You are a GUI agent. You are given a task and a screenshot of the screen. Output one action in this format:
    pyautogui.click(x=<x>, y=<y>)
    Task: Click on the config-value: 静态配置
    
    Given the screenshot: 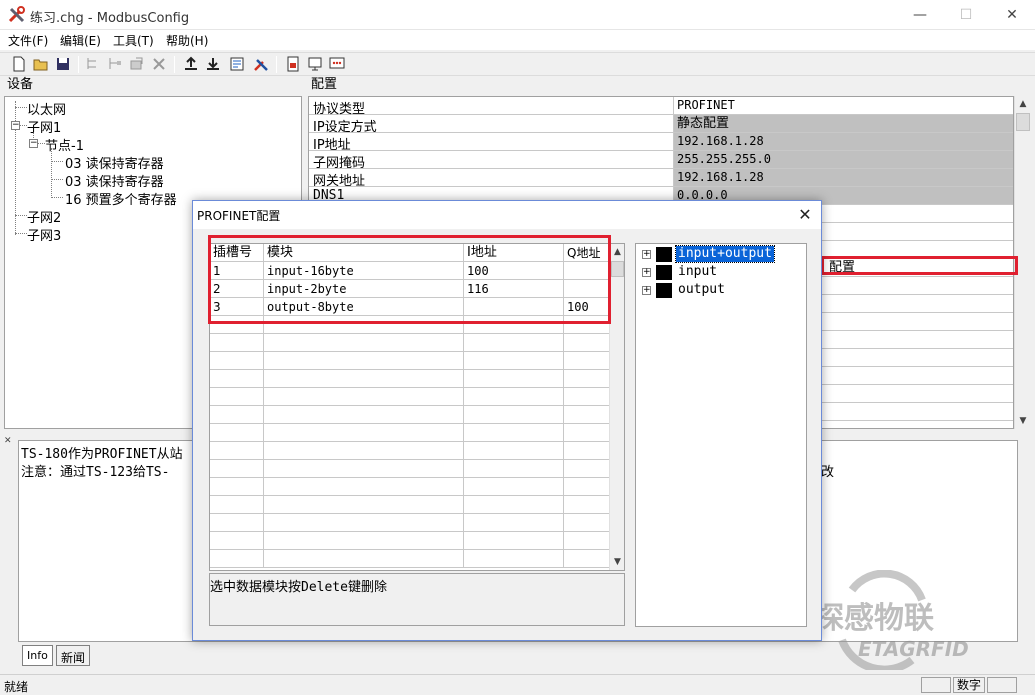 What is the action you would take?
    pyautogui.click(x=843, y=123)
    